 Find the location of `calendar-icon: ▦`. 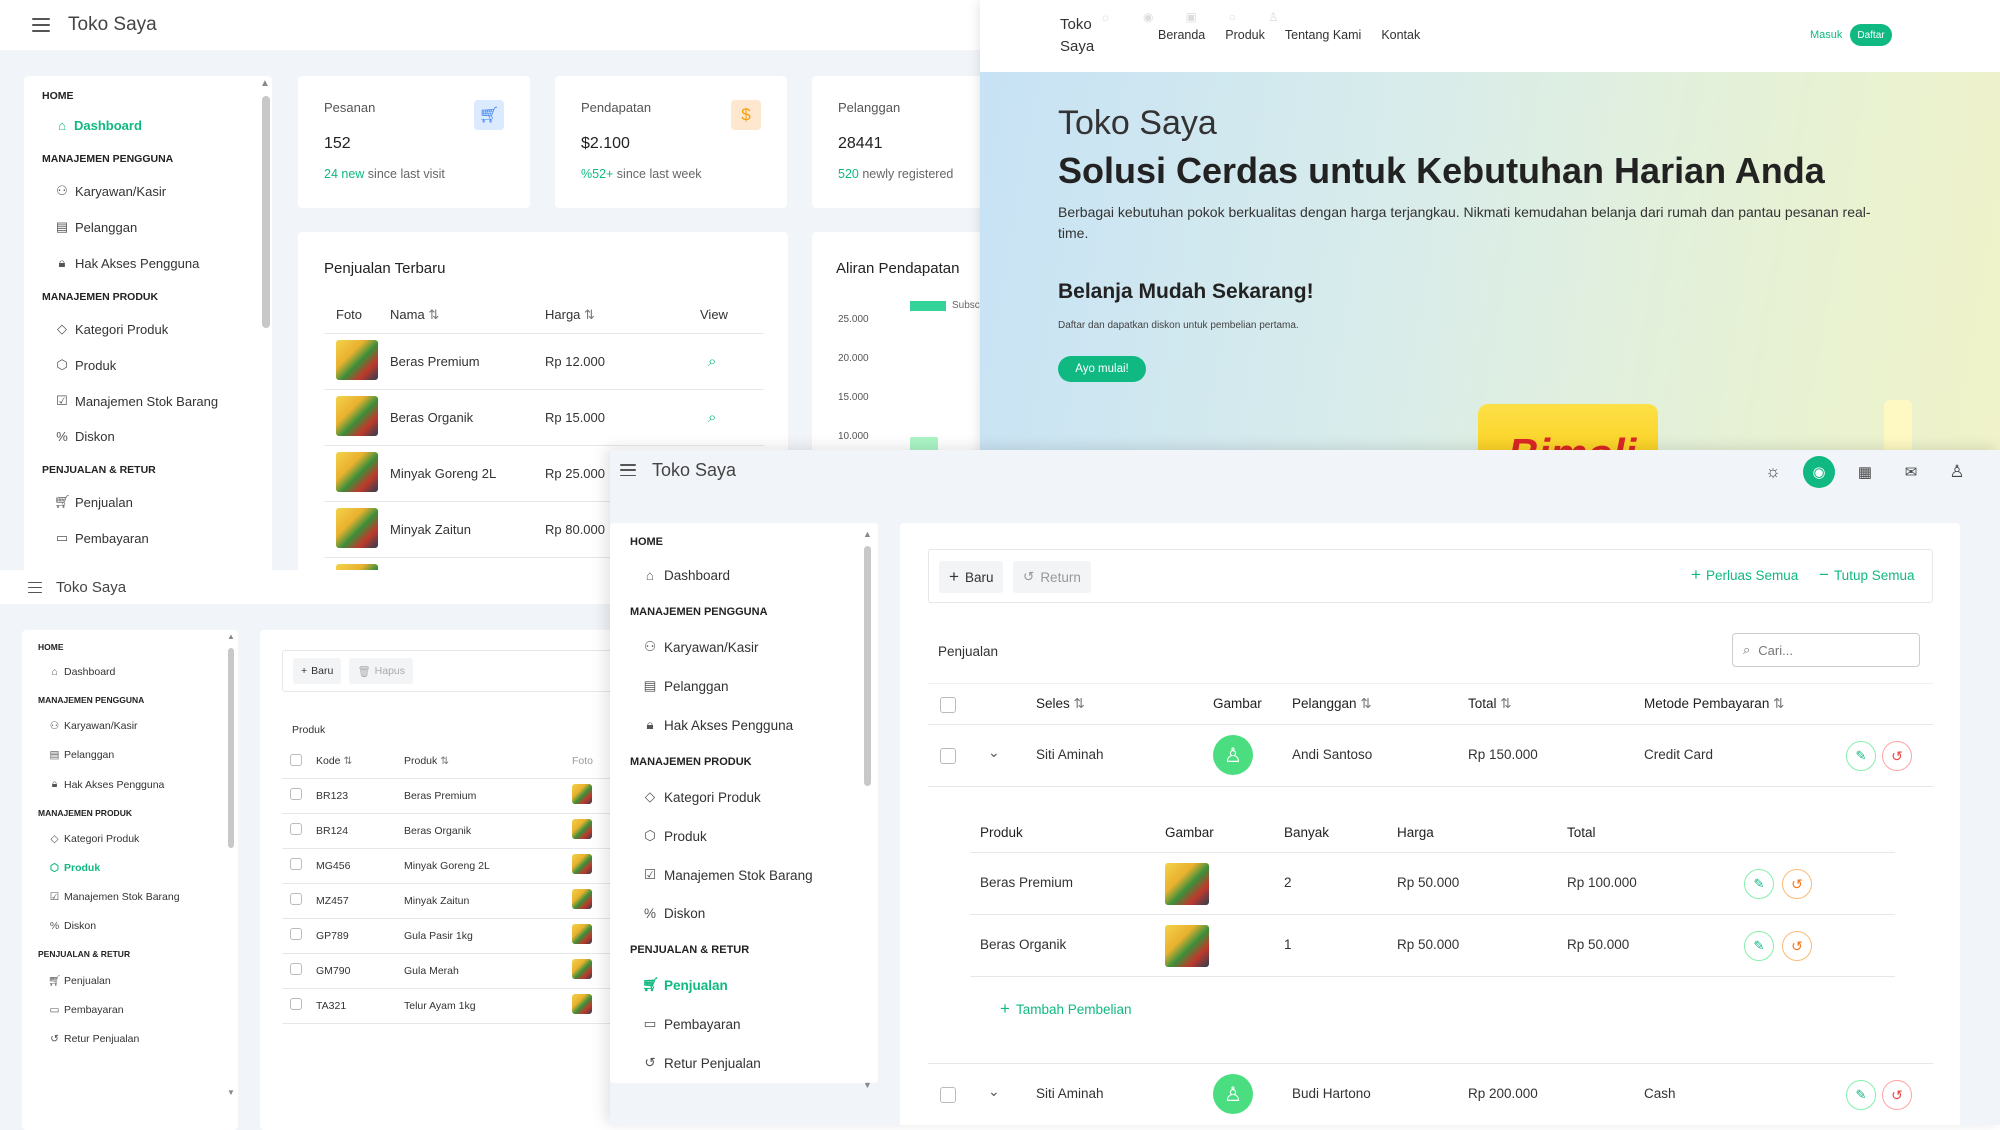

calendar-icon: ▦ is located at coordinates (1865, 472).